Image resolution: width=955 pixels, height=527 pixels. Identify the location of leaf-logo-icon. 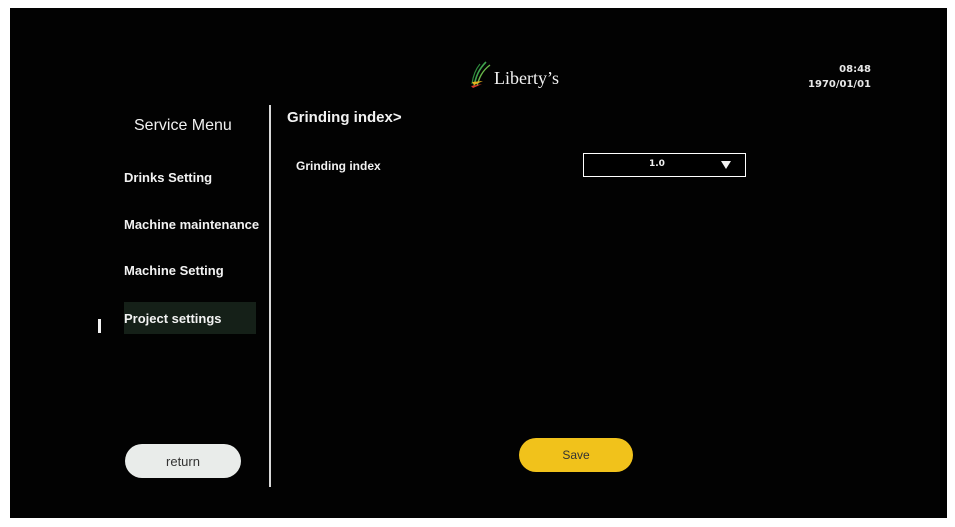
(481, 74).